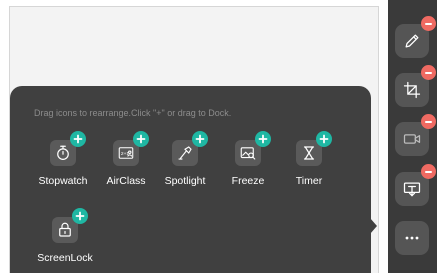 The width and height of the screenshot is (437, 273). What do you see at coordinates (412, 139) in the screenshot?
I see `camera-icon` at bounding box center [412, 139].